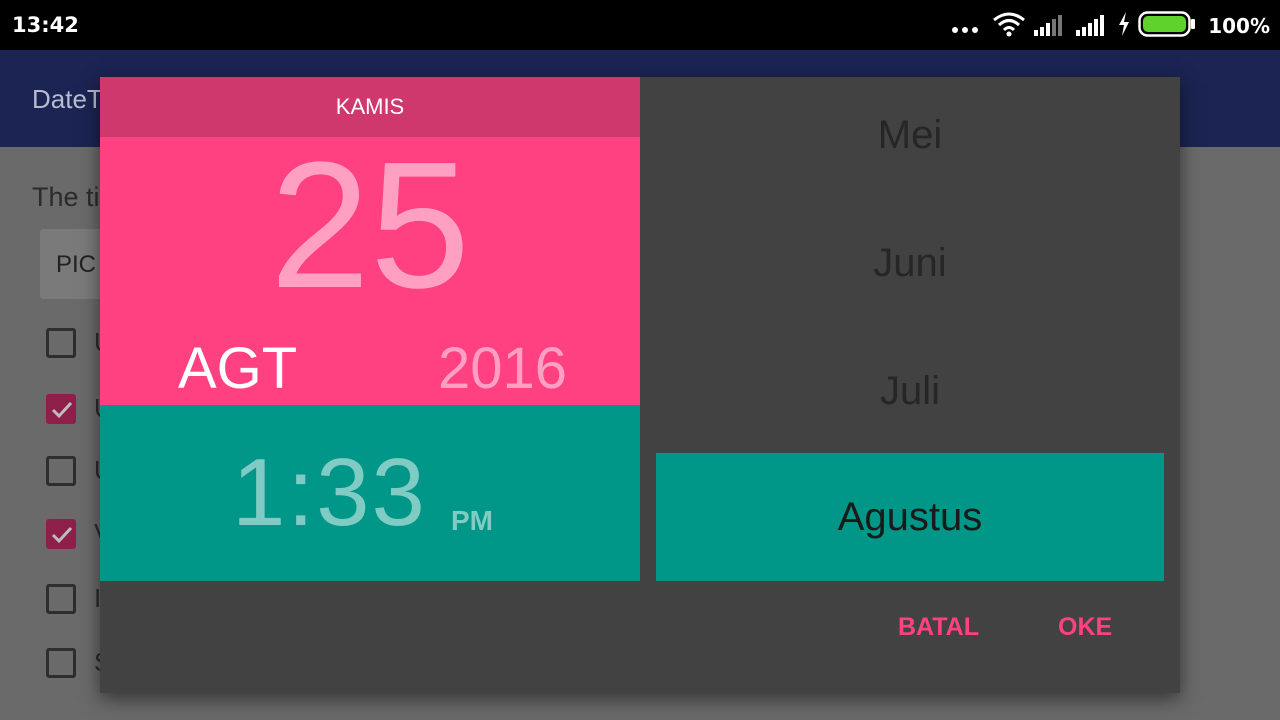  What do you see at coordinates (1239, 26) in the screenshot?
I see `battery-percent: 100%` at bounding box center [1239, 26].